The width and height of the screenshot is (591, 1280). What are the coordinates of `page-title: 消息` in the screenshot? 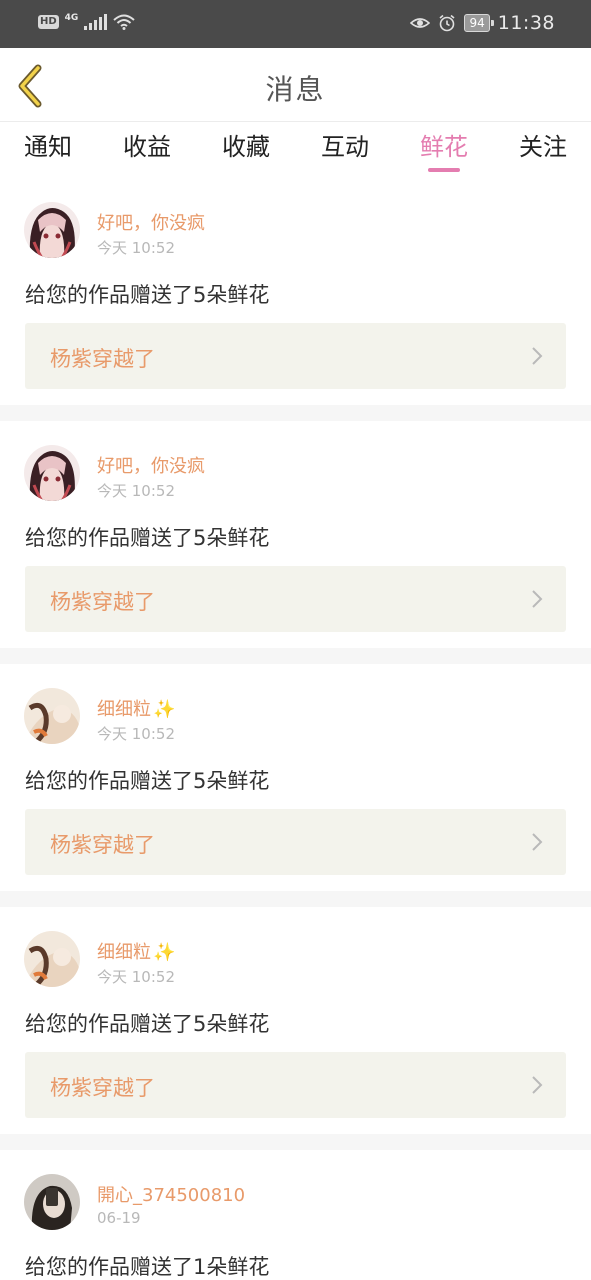 It's located at (295, 89).